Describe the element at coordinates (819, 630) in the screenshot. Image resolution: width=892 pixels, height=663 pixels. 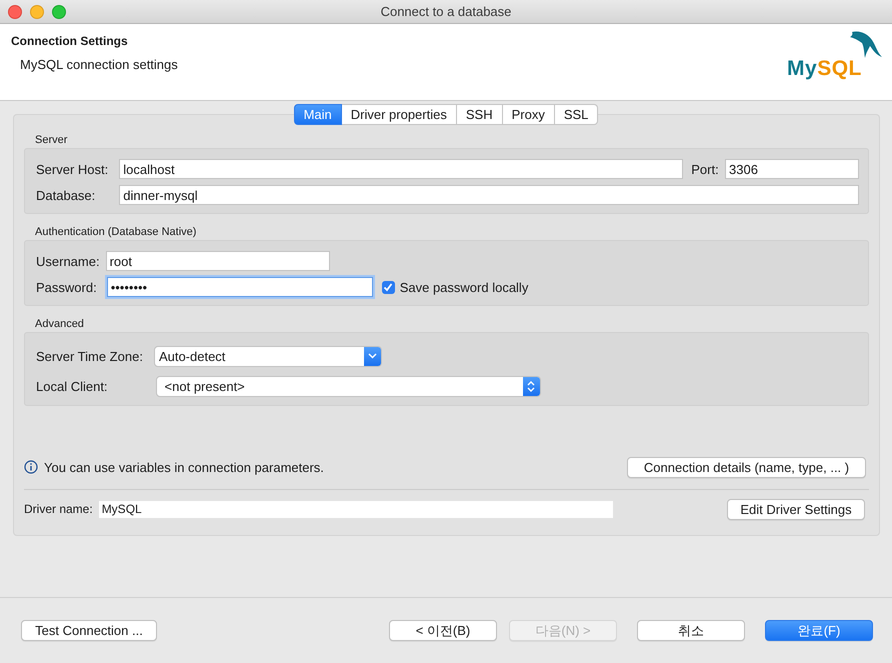
I see `dialog-button: 완료(F)` at that location.